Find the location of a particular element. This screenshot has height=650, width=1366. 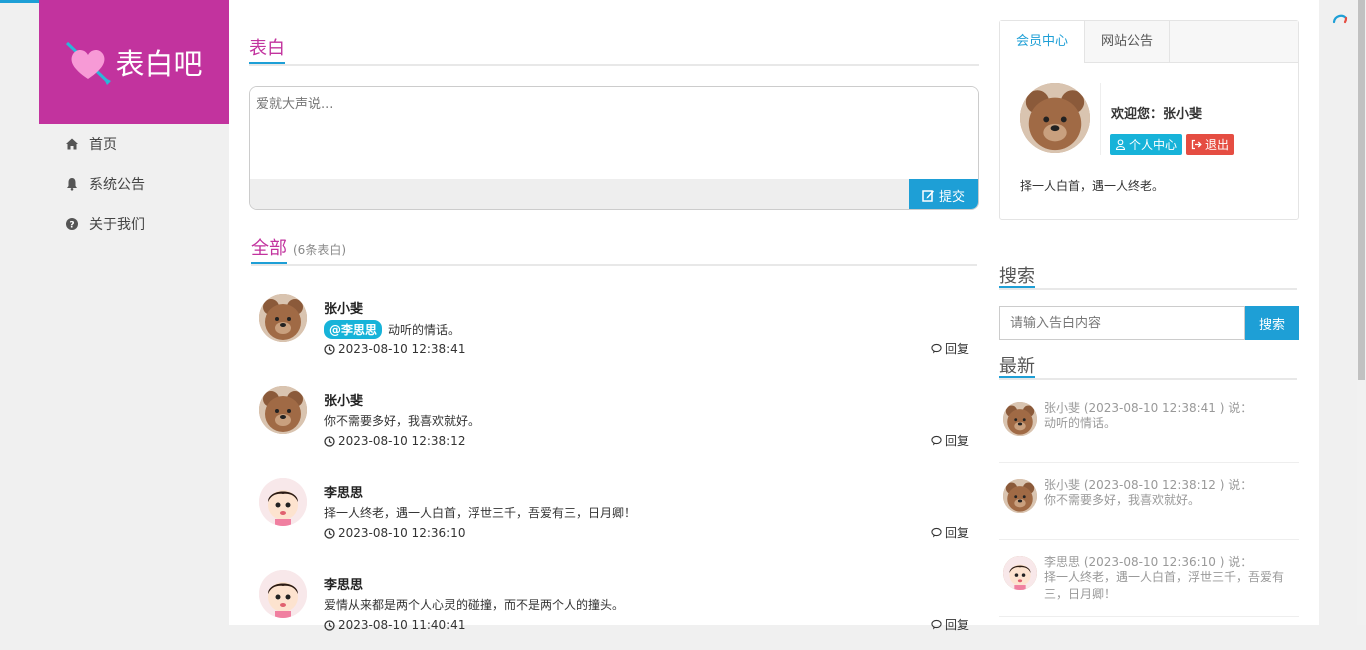

loading-spinner-icon is located at coordinates (1340, 19).